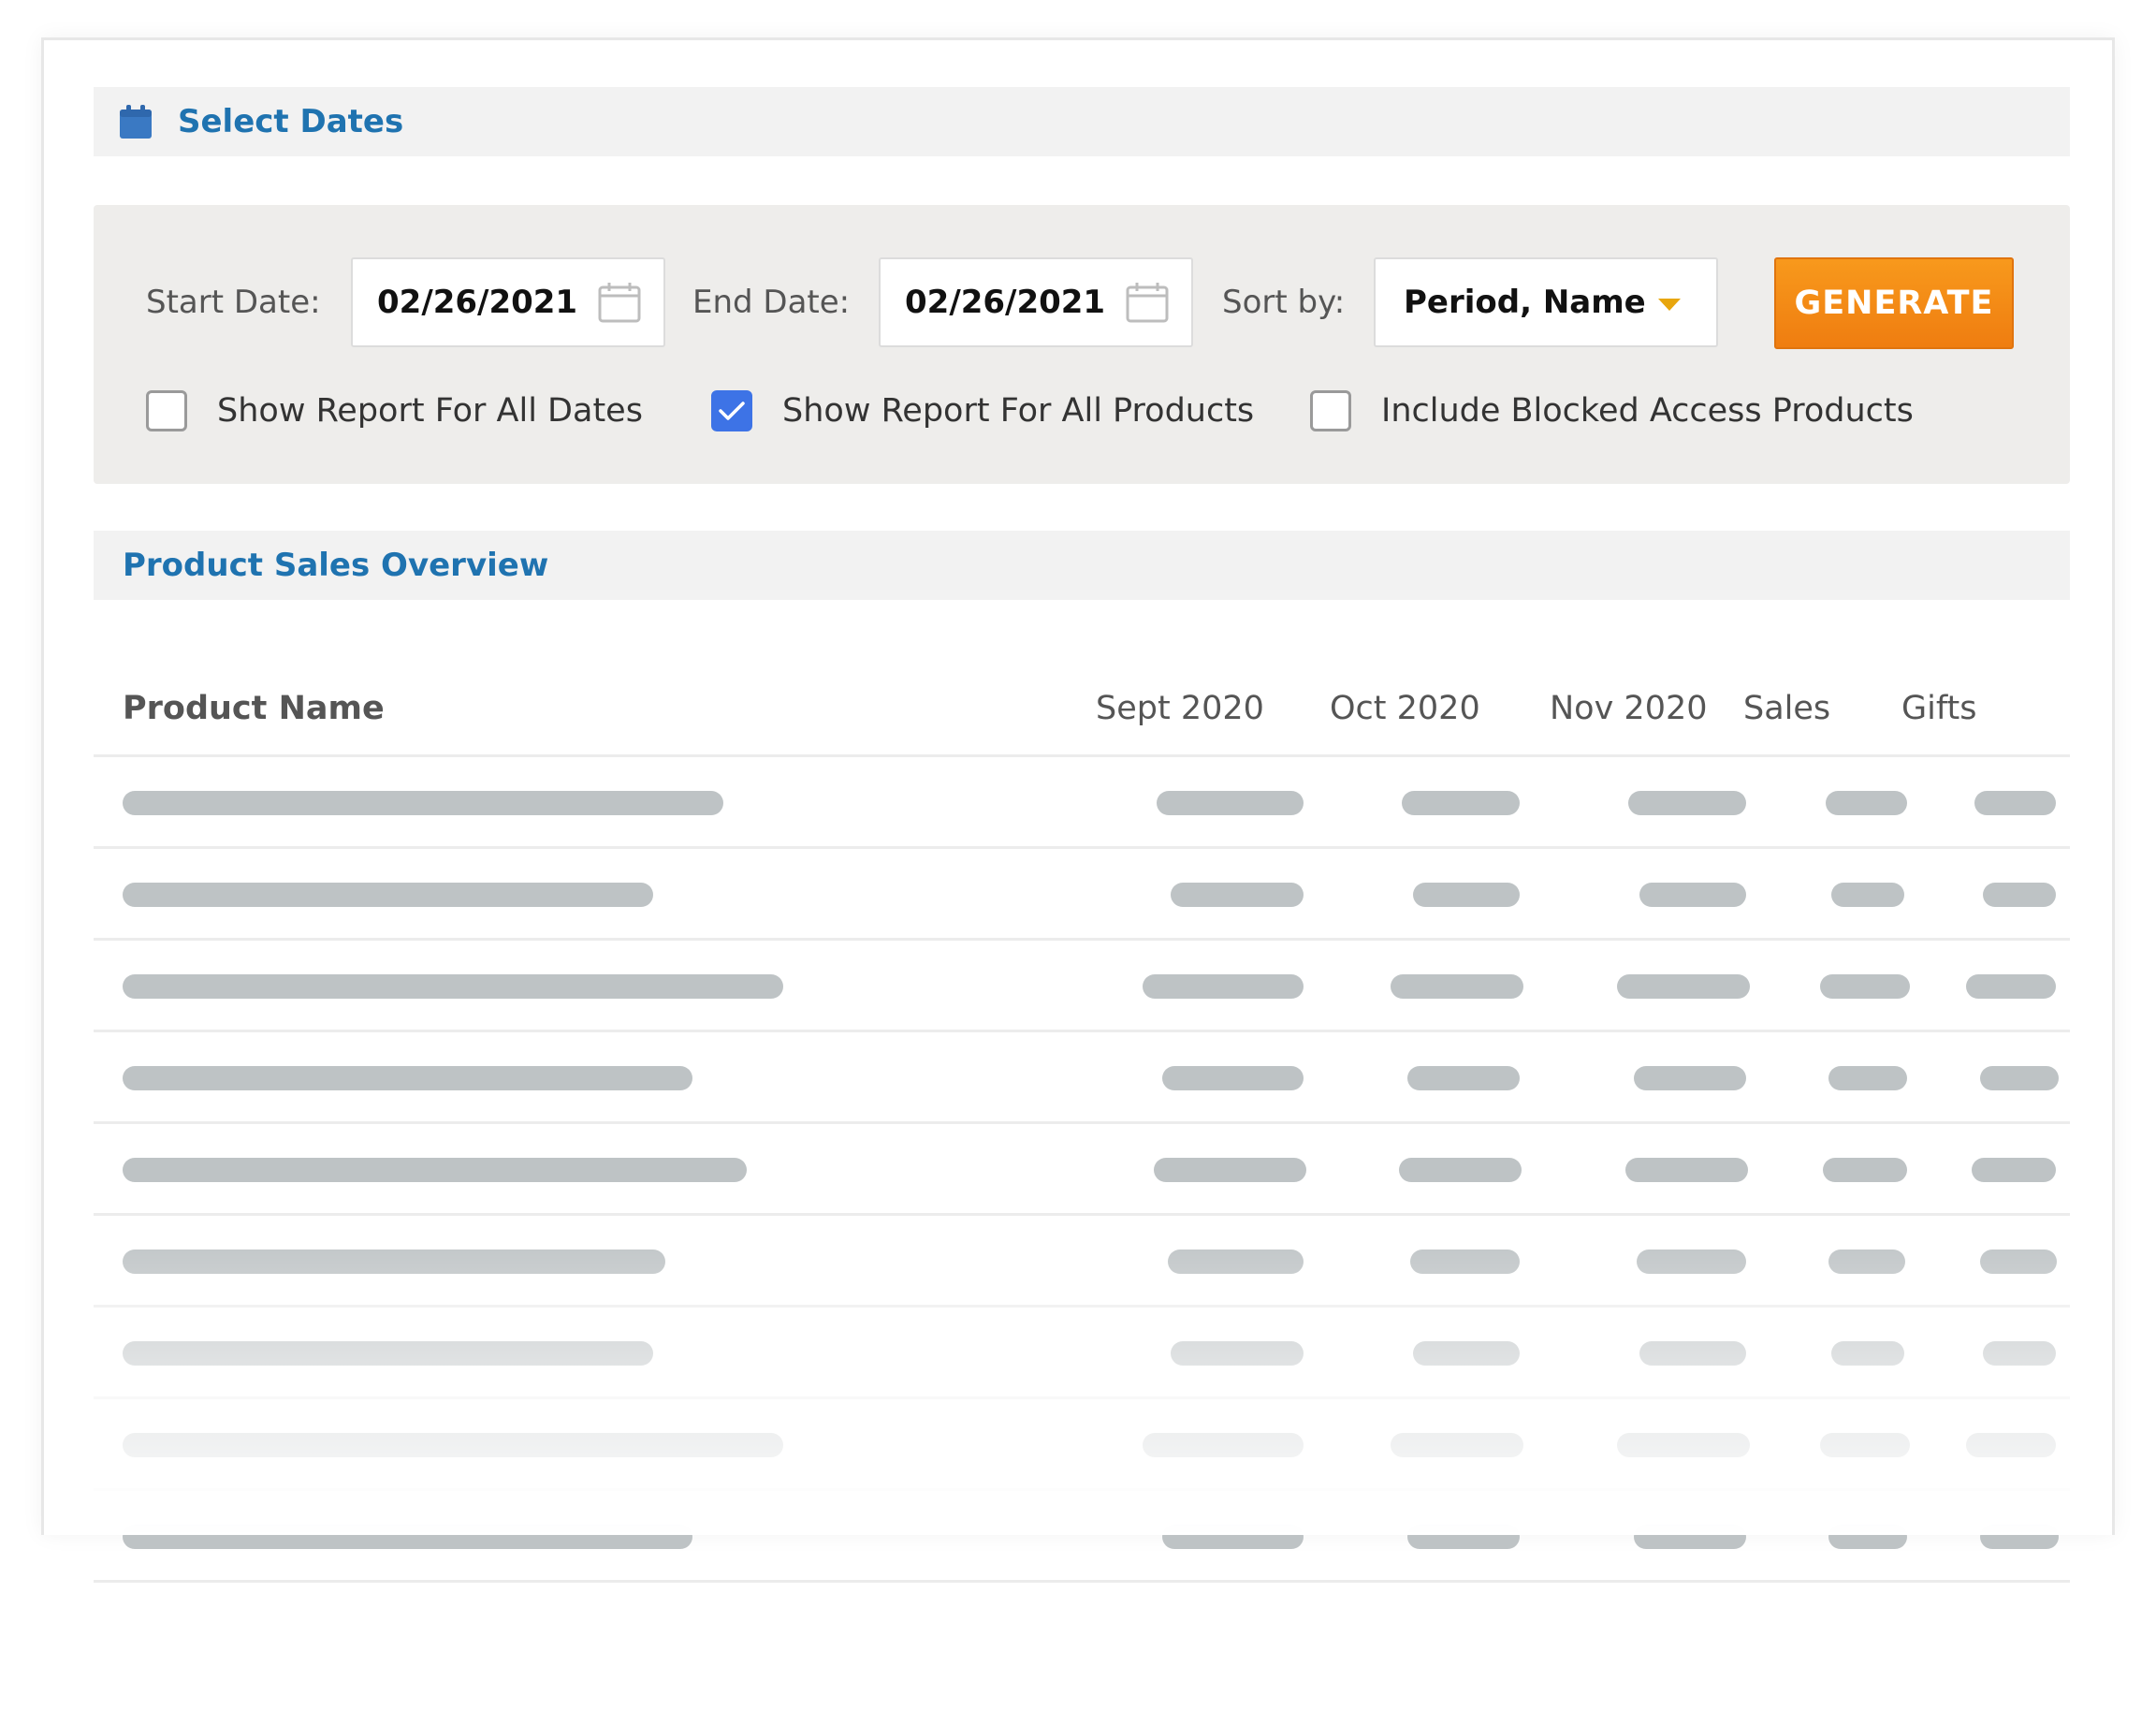 The height and width of the screenshot is (1710, 2156). I want to click on sort-by-select: Period, Name, so click(1546, 302).